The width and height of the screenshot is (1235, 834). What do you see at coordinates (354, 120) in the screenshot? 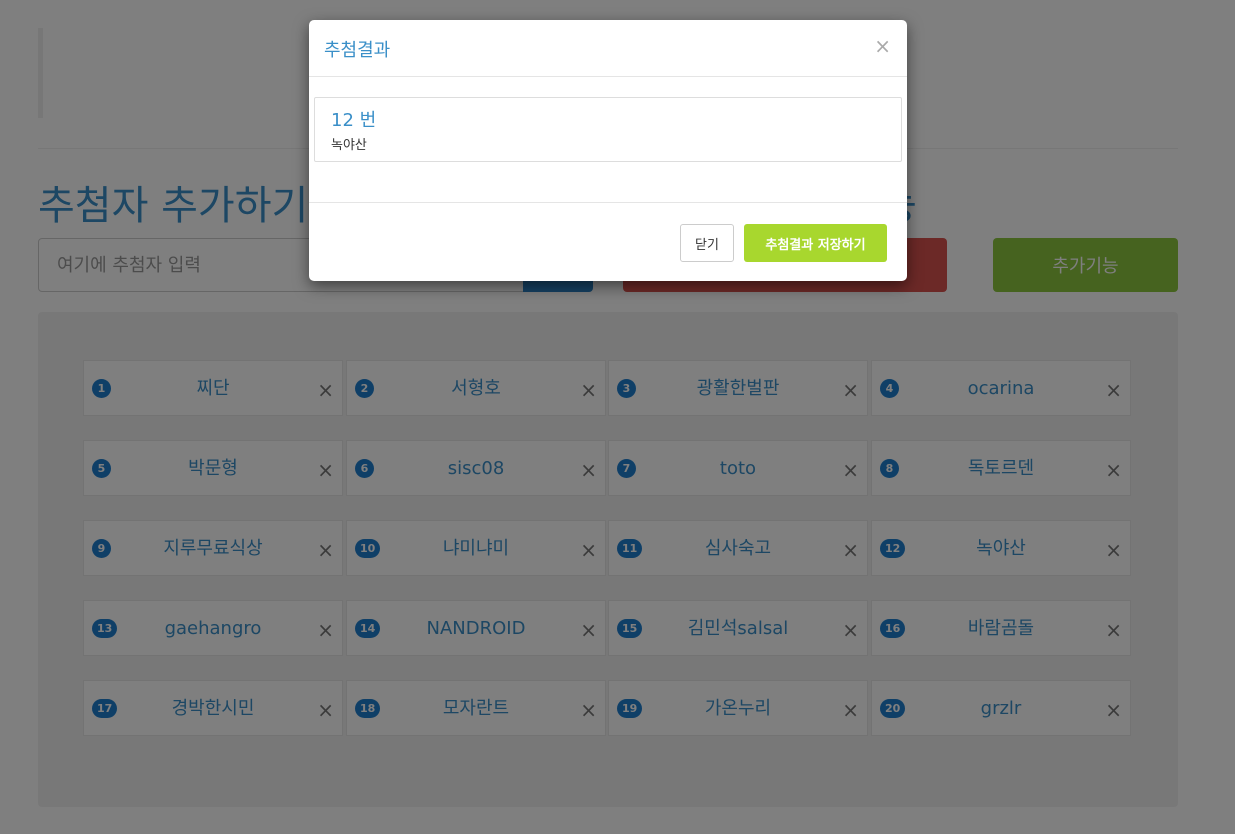
I see `result-number: 12 번` at bounding box center [354, 120].